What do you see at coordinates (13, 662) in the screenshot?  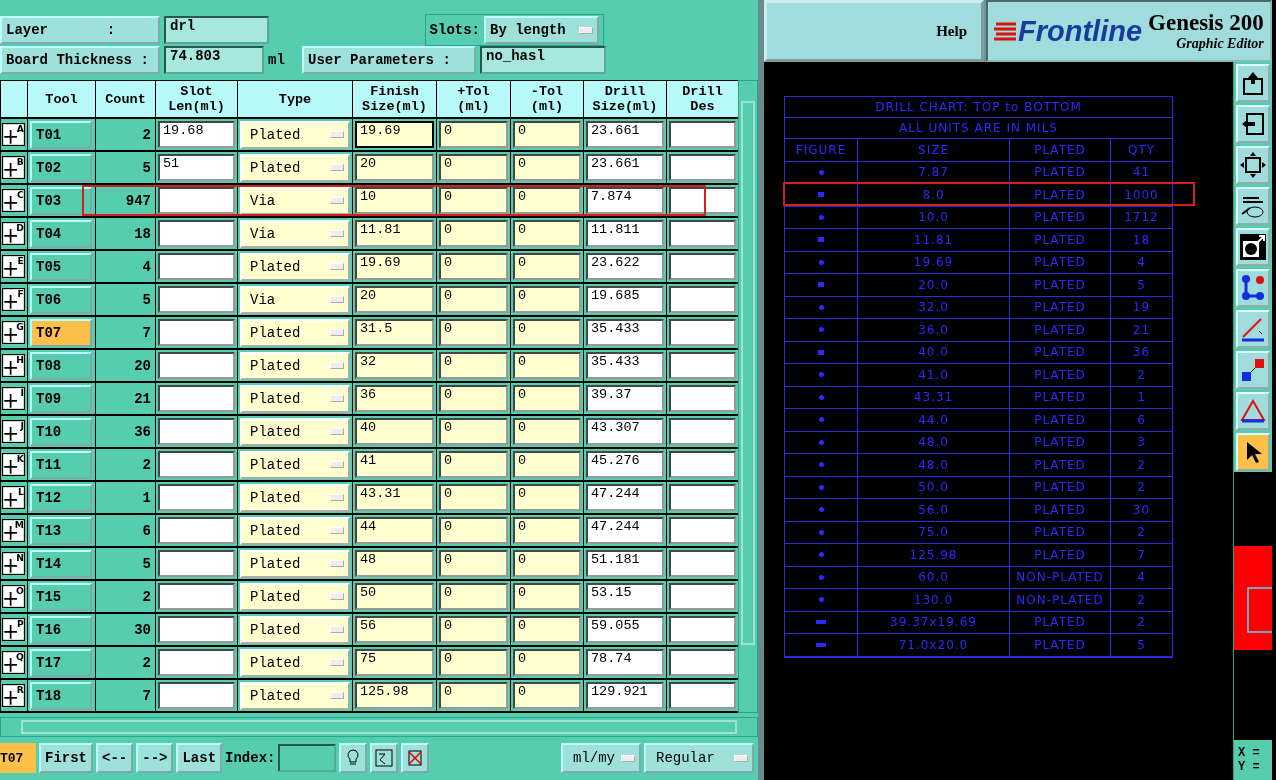 I see `crosshair-icon: Q` at bounding box center [13, 662].